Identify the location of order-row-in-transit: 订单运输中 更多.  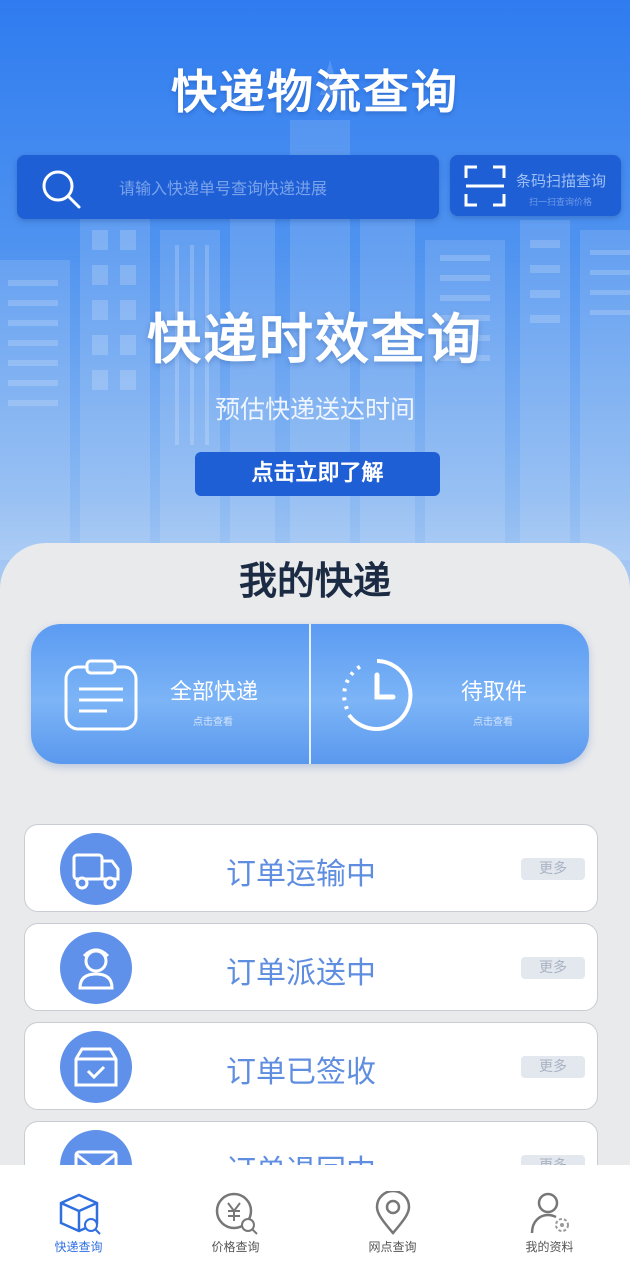
(311, 868).